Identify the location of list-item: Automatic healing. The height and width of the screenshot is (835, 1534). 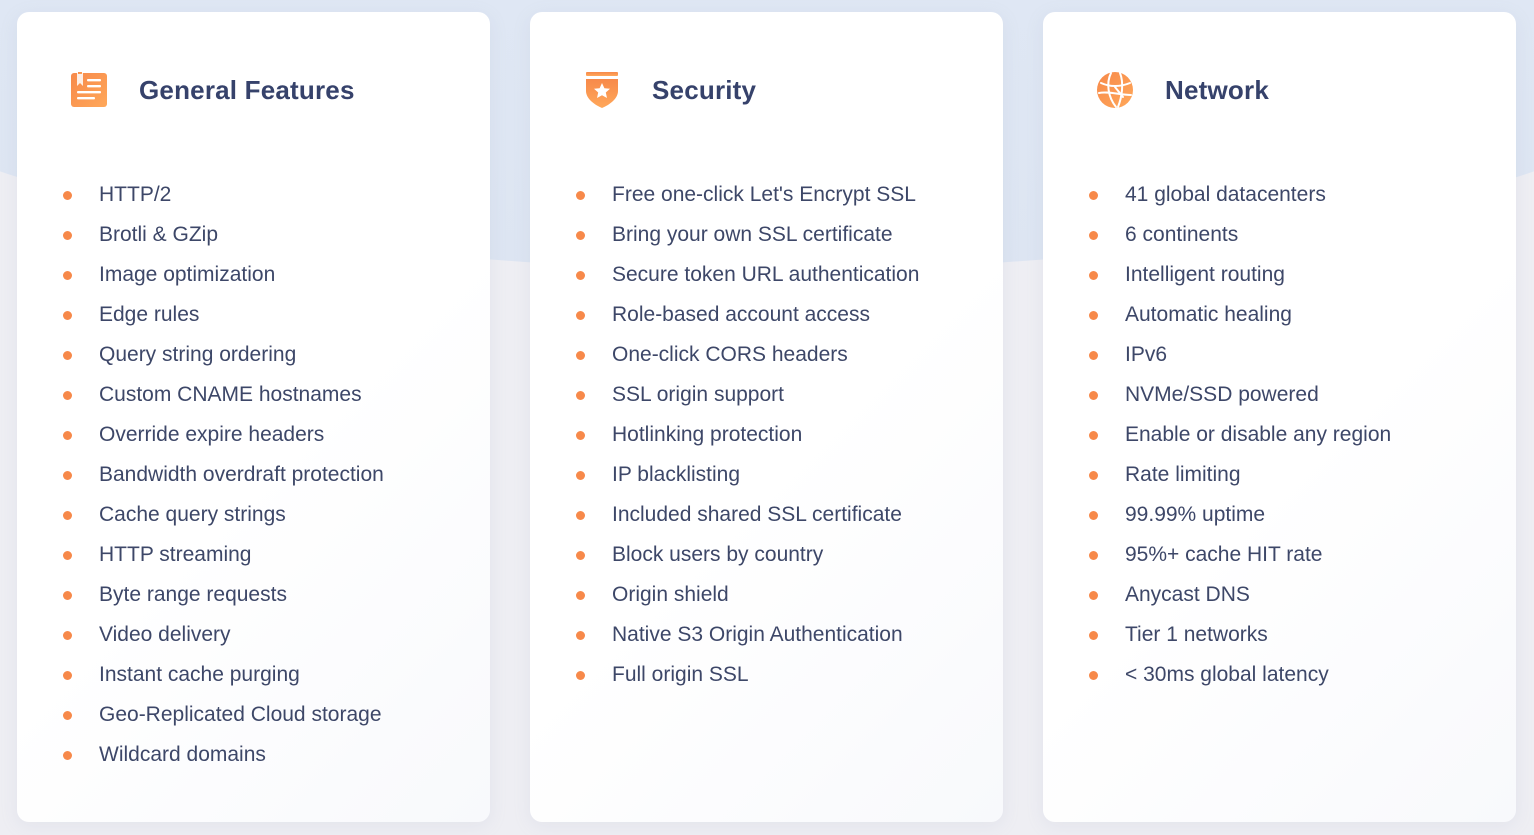
(1240, 315).